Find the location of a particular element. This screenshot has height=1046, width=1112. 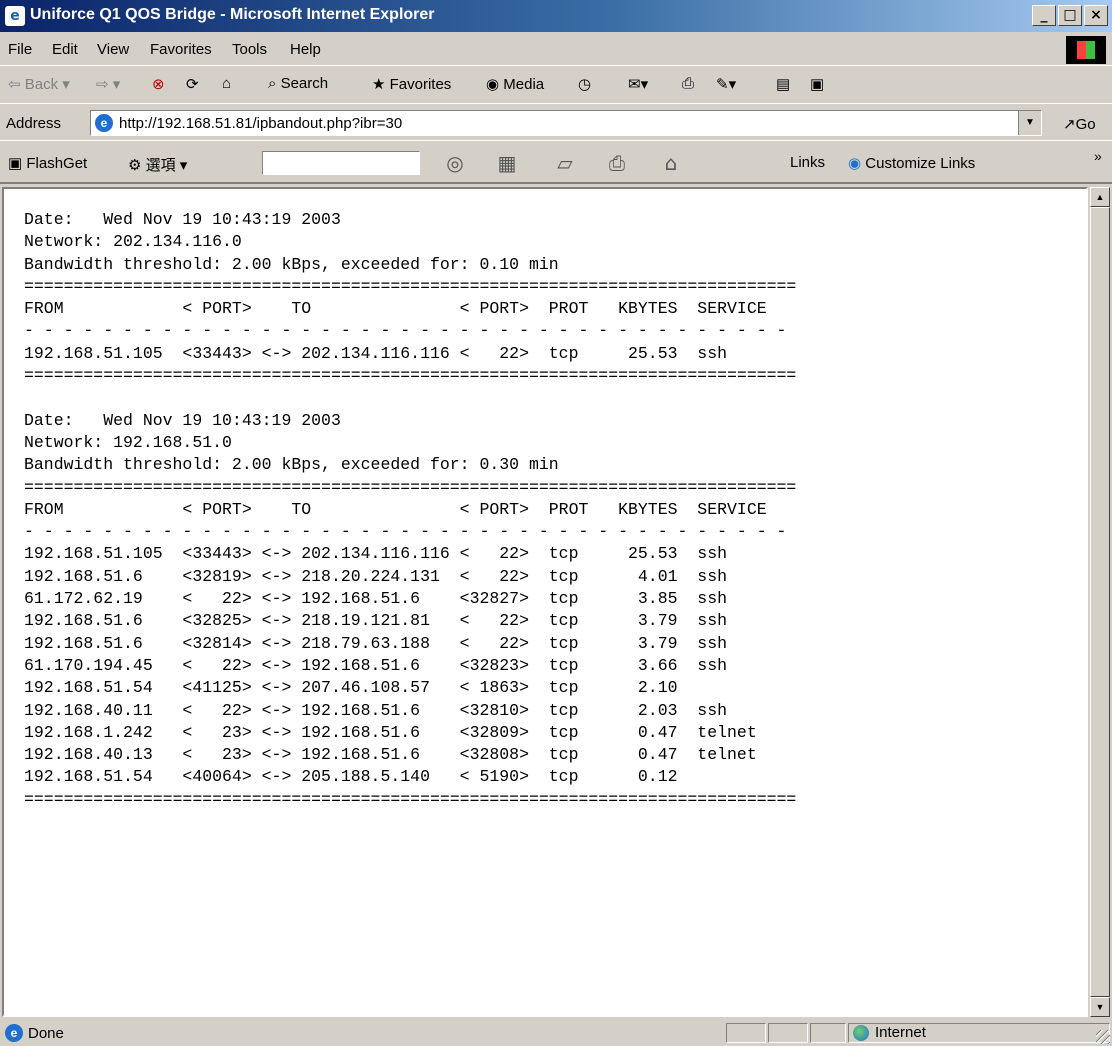

vertical-scrollbar: ▲ ▼ is located at coordinates (1100, 602).